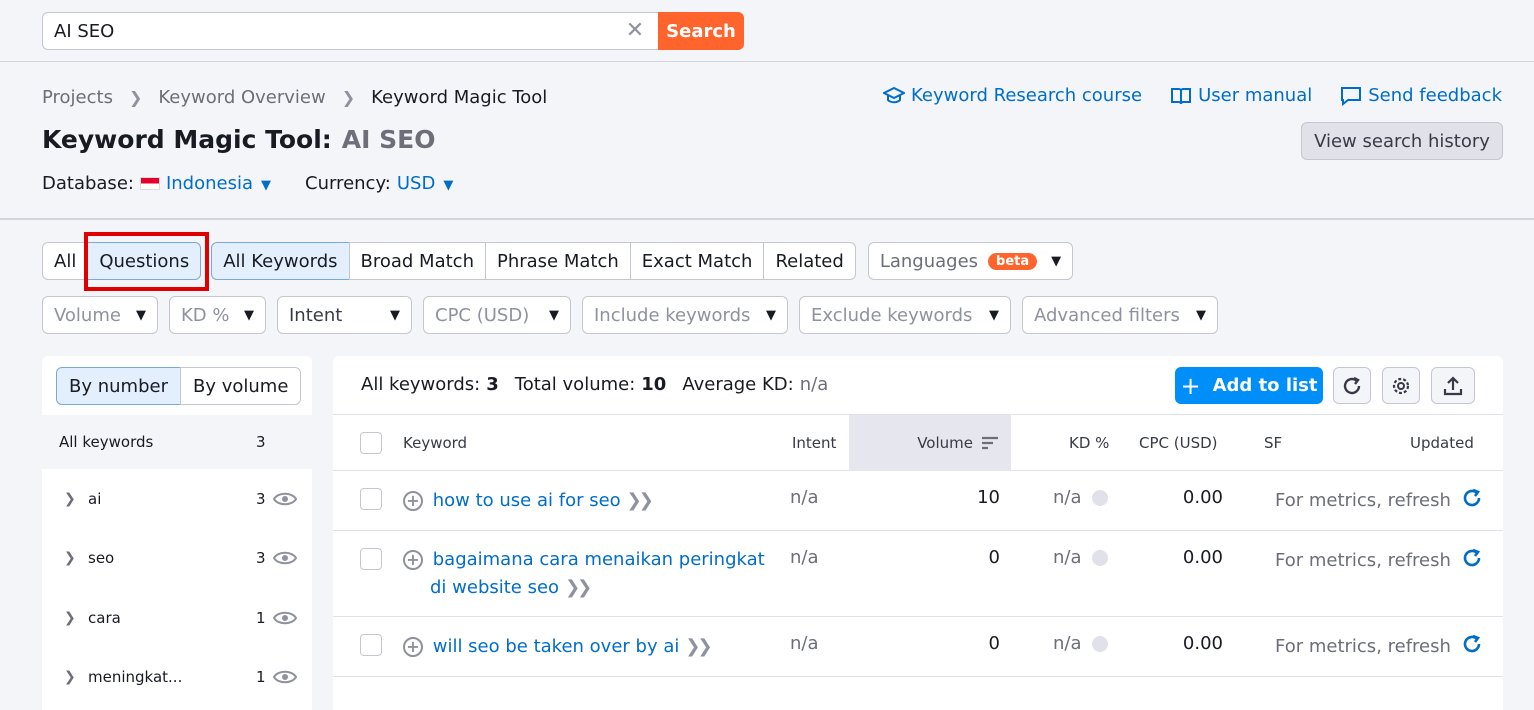 The width and height of the screenshot is (1534, 710). What do you see at coordinates (970, 261) in the screenshot?
I see `languages-dropdown: Languages beta ▼` at bounding box center [970, 261].